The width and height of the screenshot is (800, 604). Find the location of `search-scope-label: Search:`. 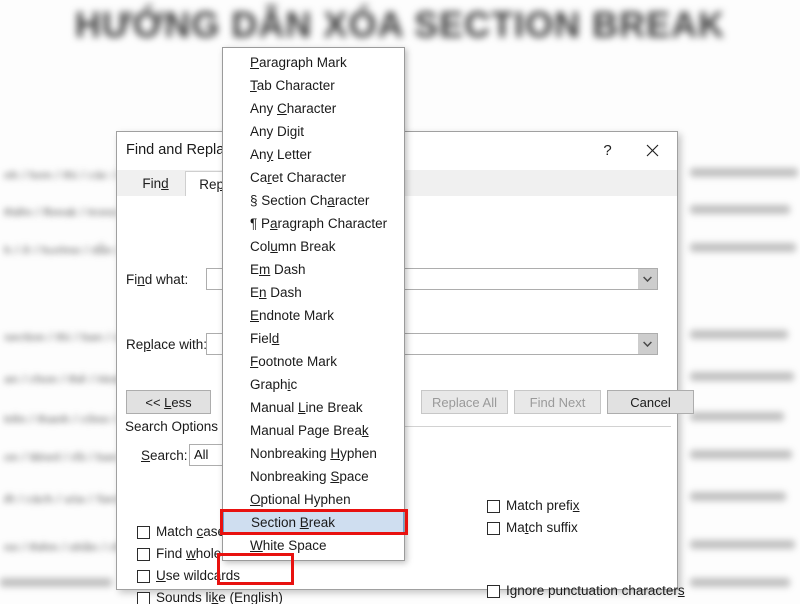

search-scope-label: Search: is located at coordinates (164, 455).